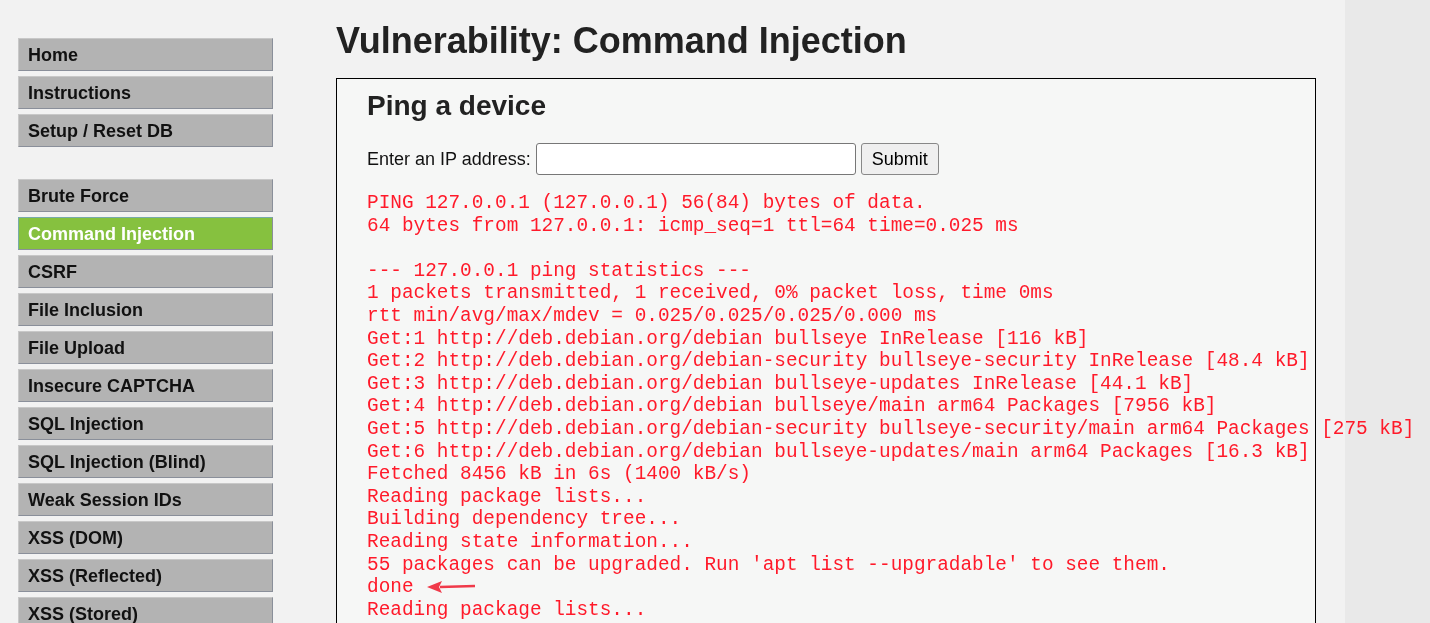  I want to click on command-output-line: 64 bytes from 127.0.0.1: icmp_seq=1 ttl=64 time=0.025 ms, so click(693, 226).